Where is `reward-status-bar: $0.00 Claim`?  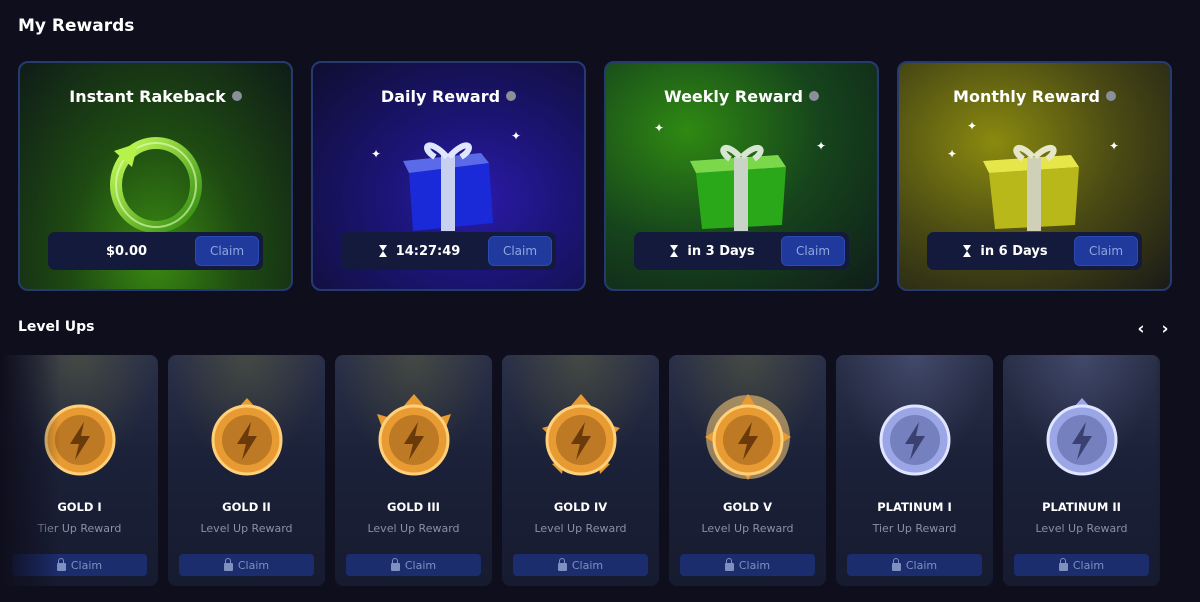 reward-status-bar: $0.00 Claim is located at coordinates (155, 251).